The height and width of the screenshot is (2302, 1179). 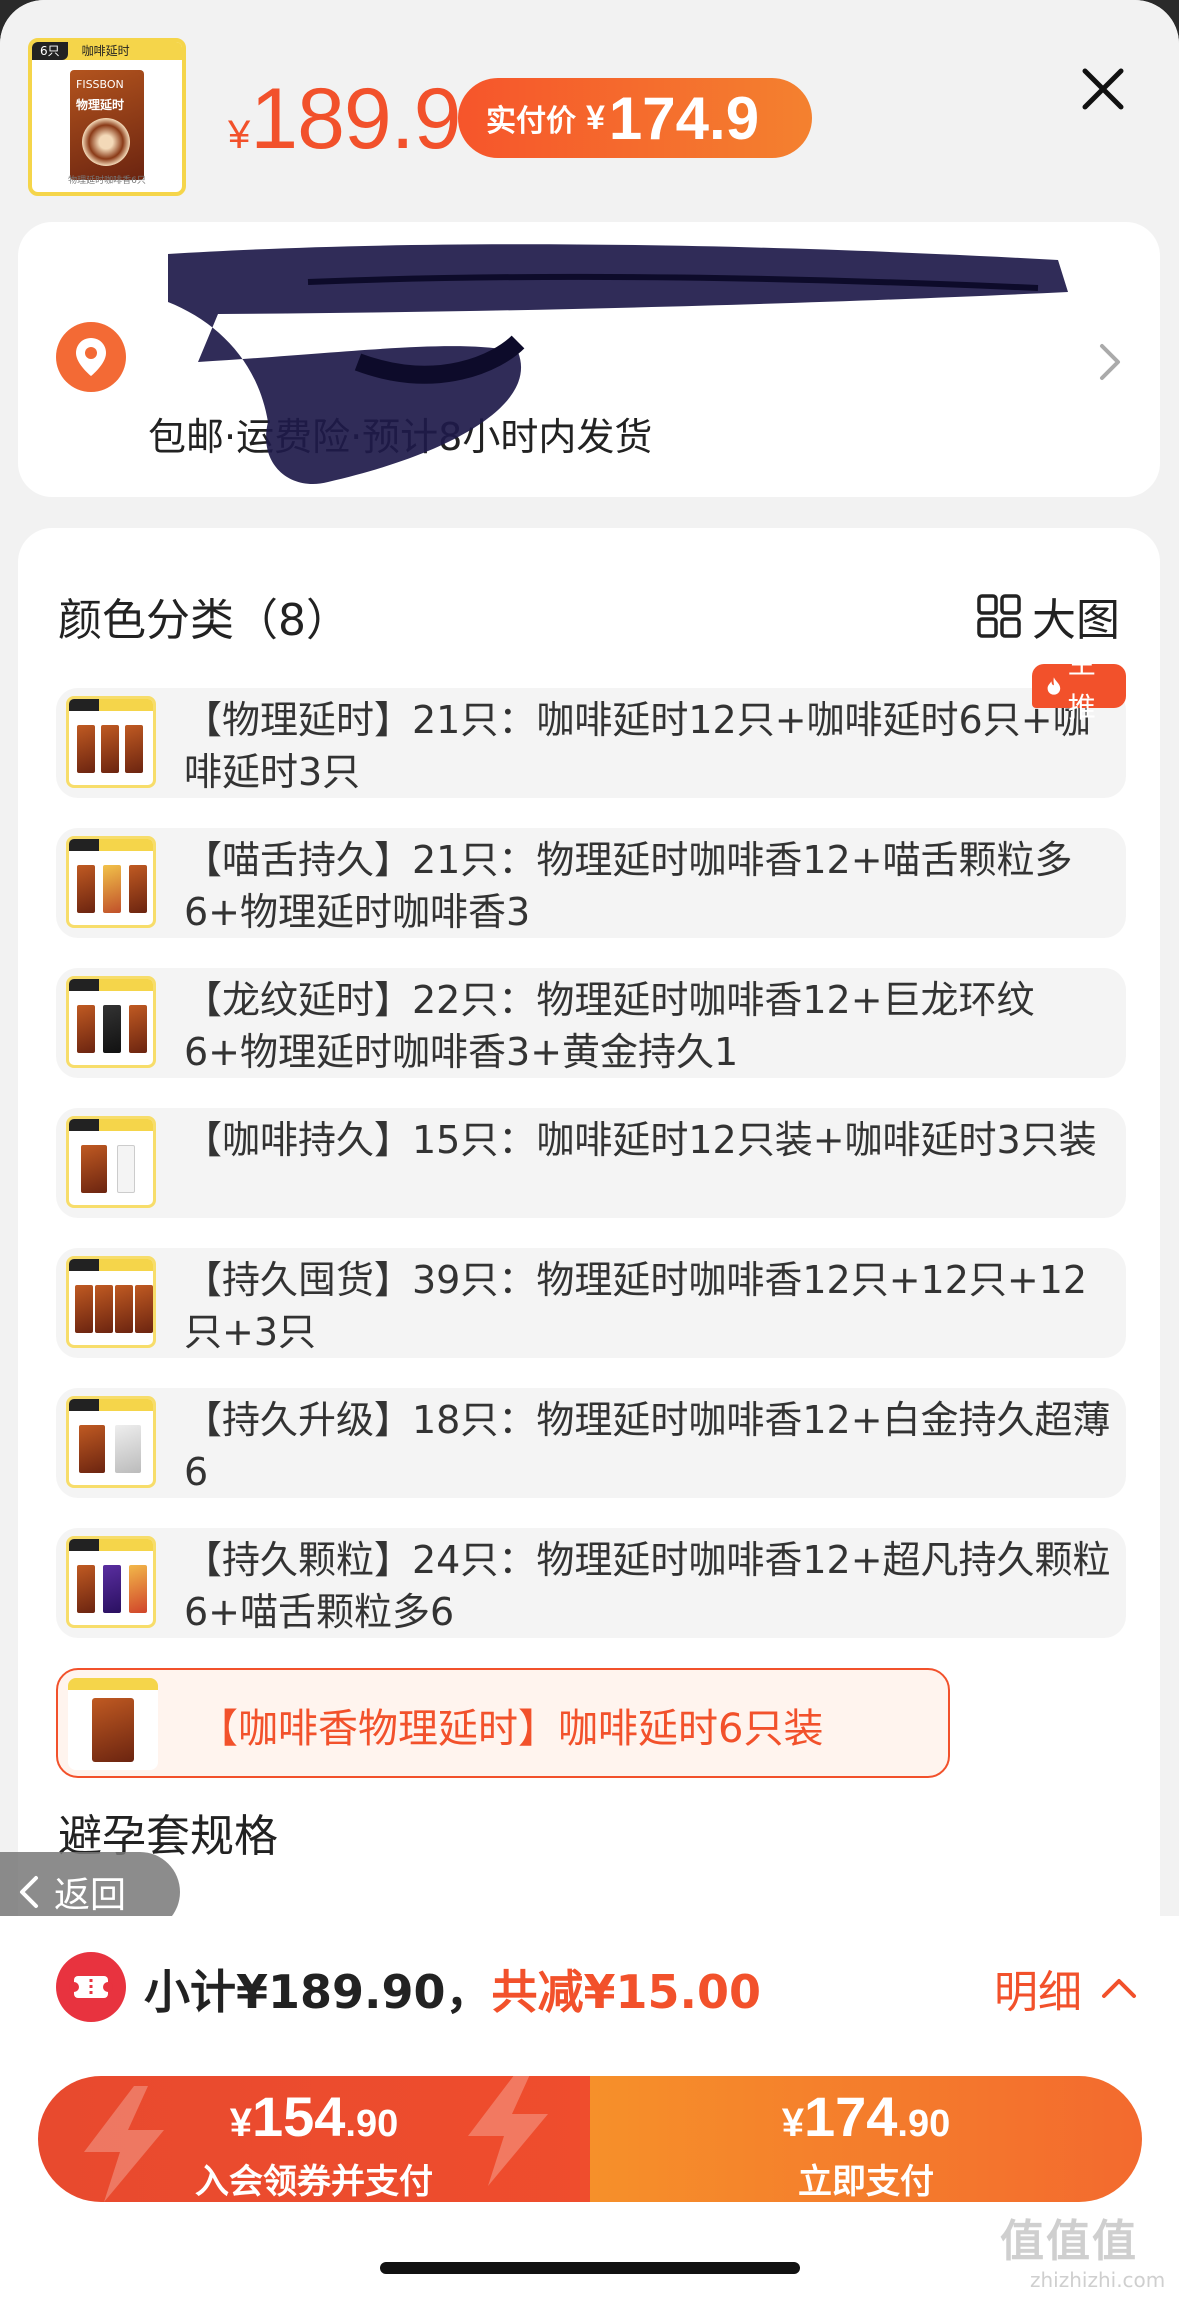 I want to click on sku-option-label: 【咖啡香物理延时】咖啡延时6只装, so click(x=511, y=1729).